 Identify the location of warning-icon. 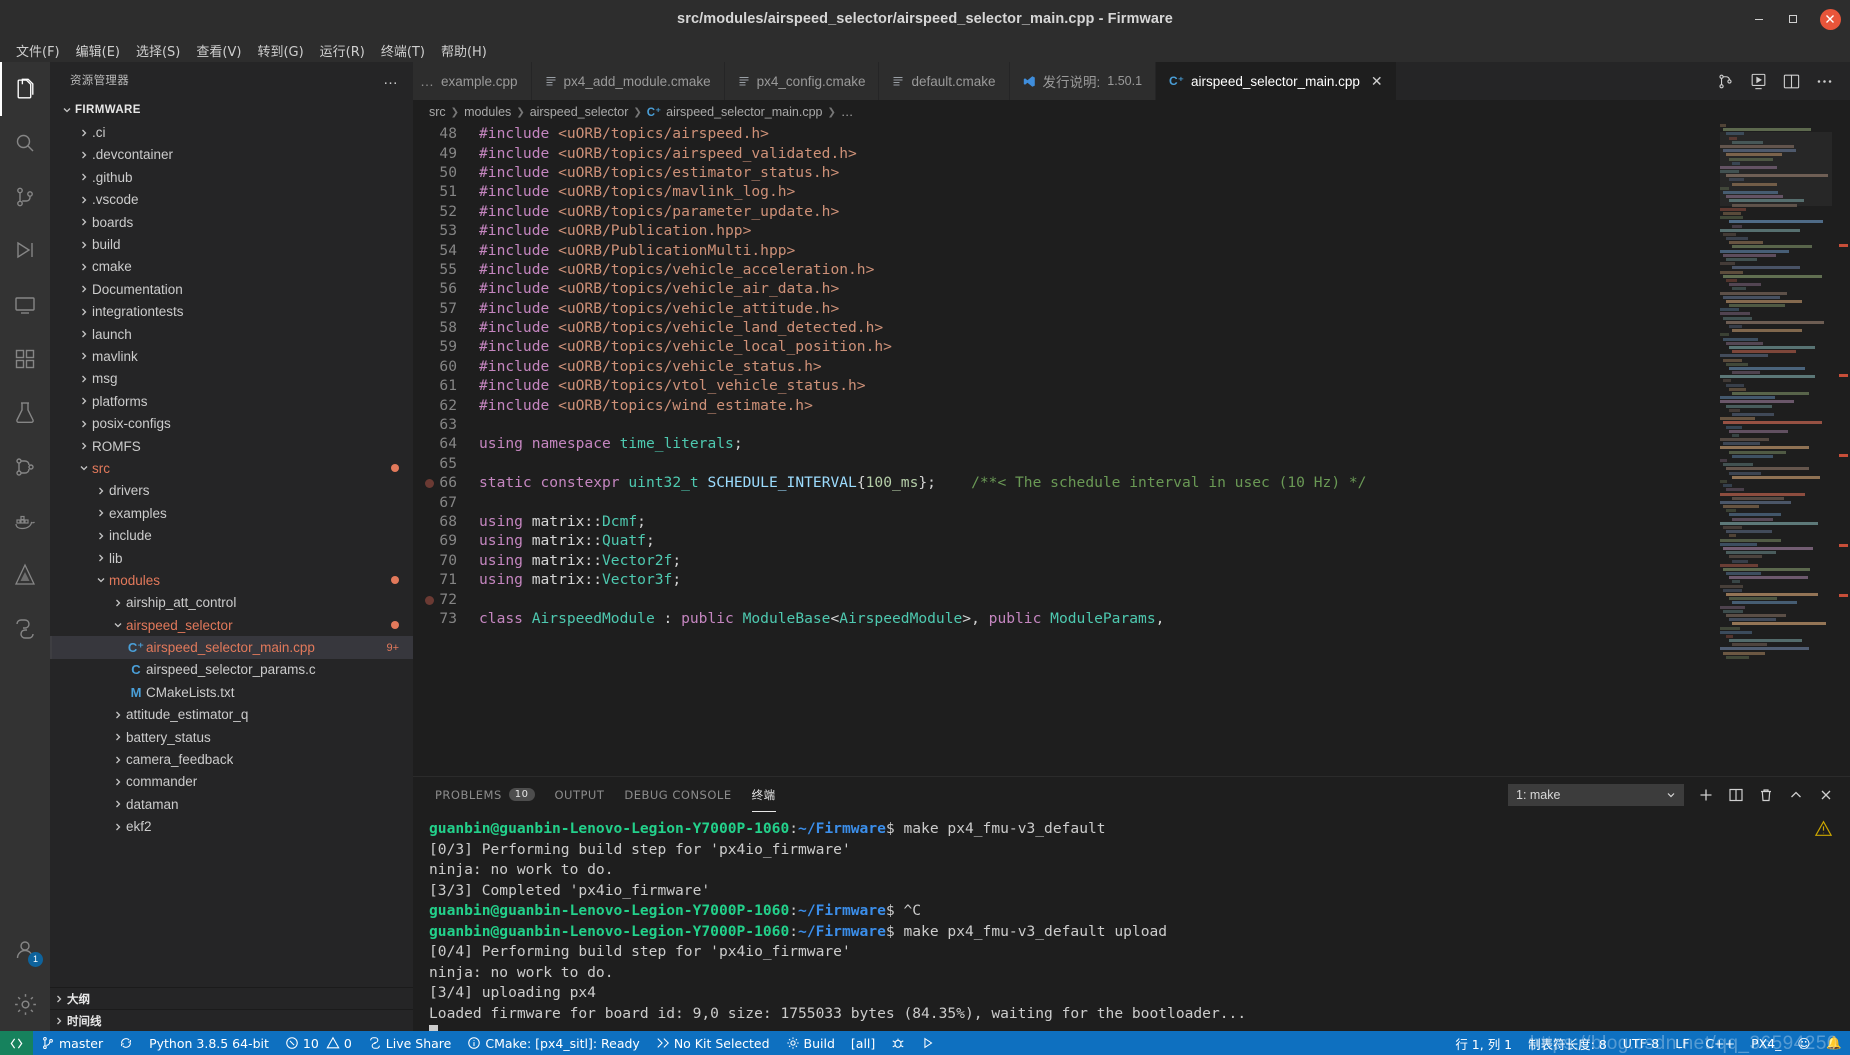
(1823, 828).